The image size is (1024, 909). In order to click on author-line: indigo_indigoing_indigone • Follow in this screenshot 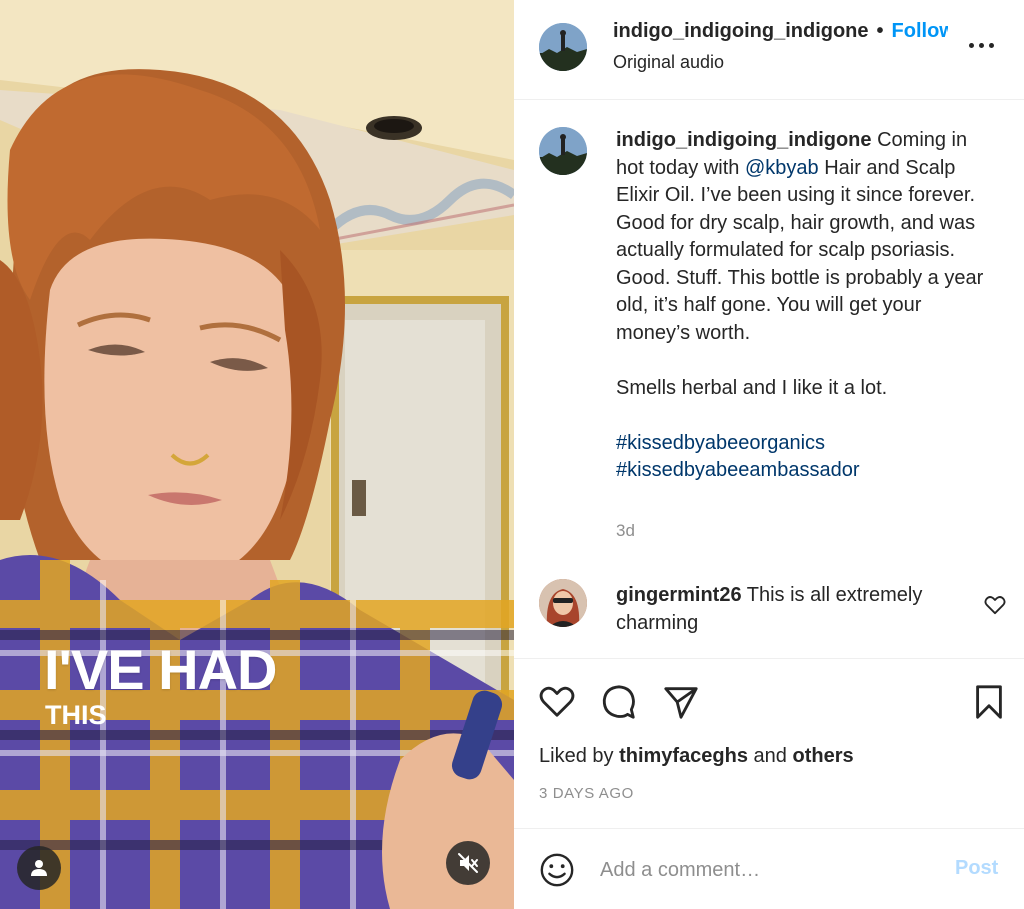, I will do `click(780, 31)`.